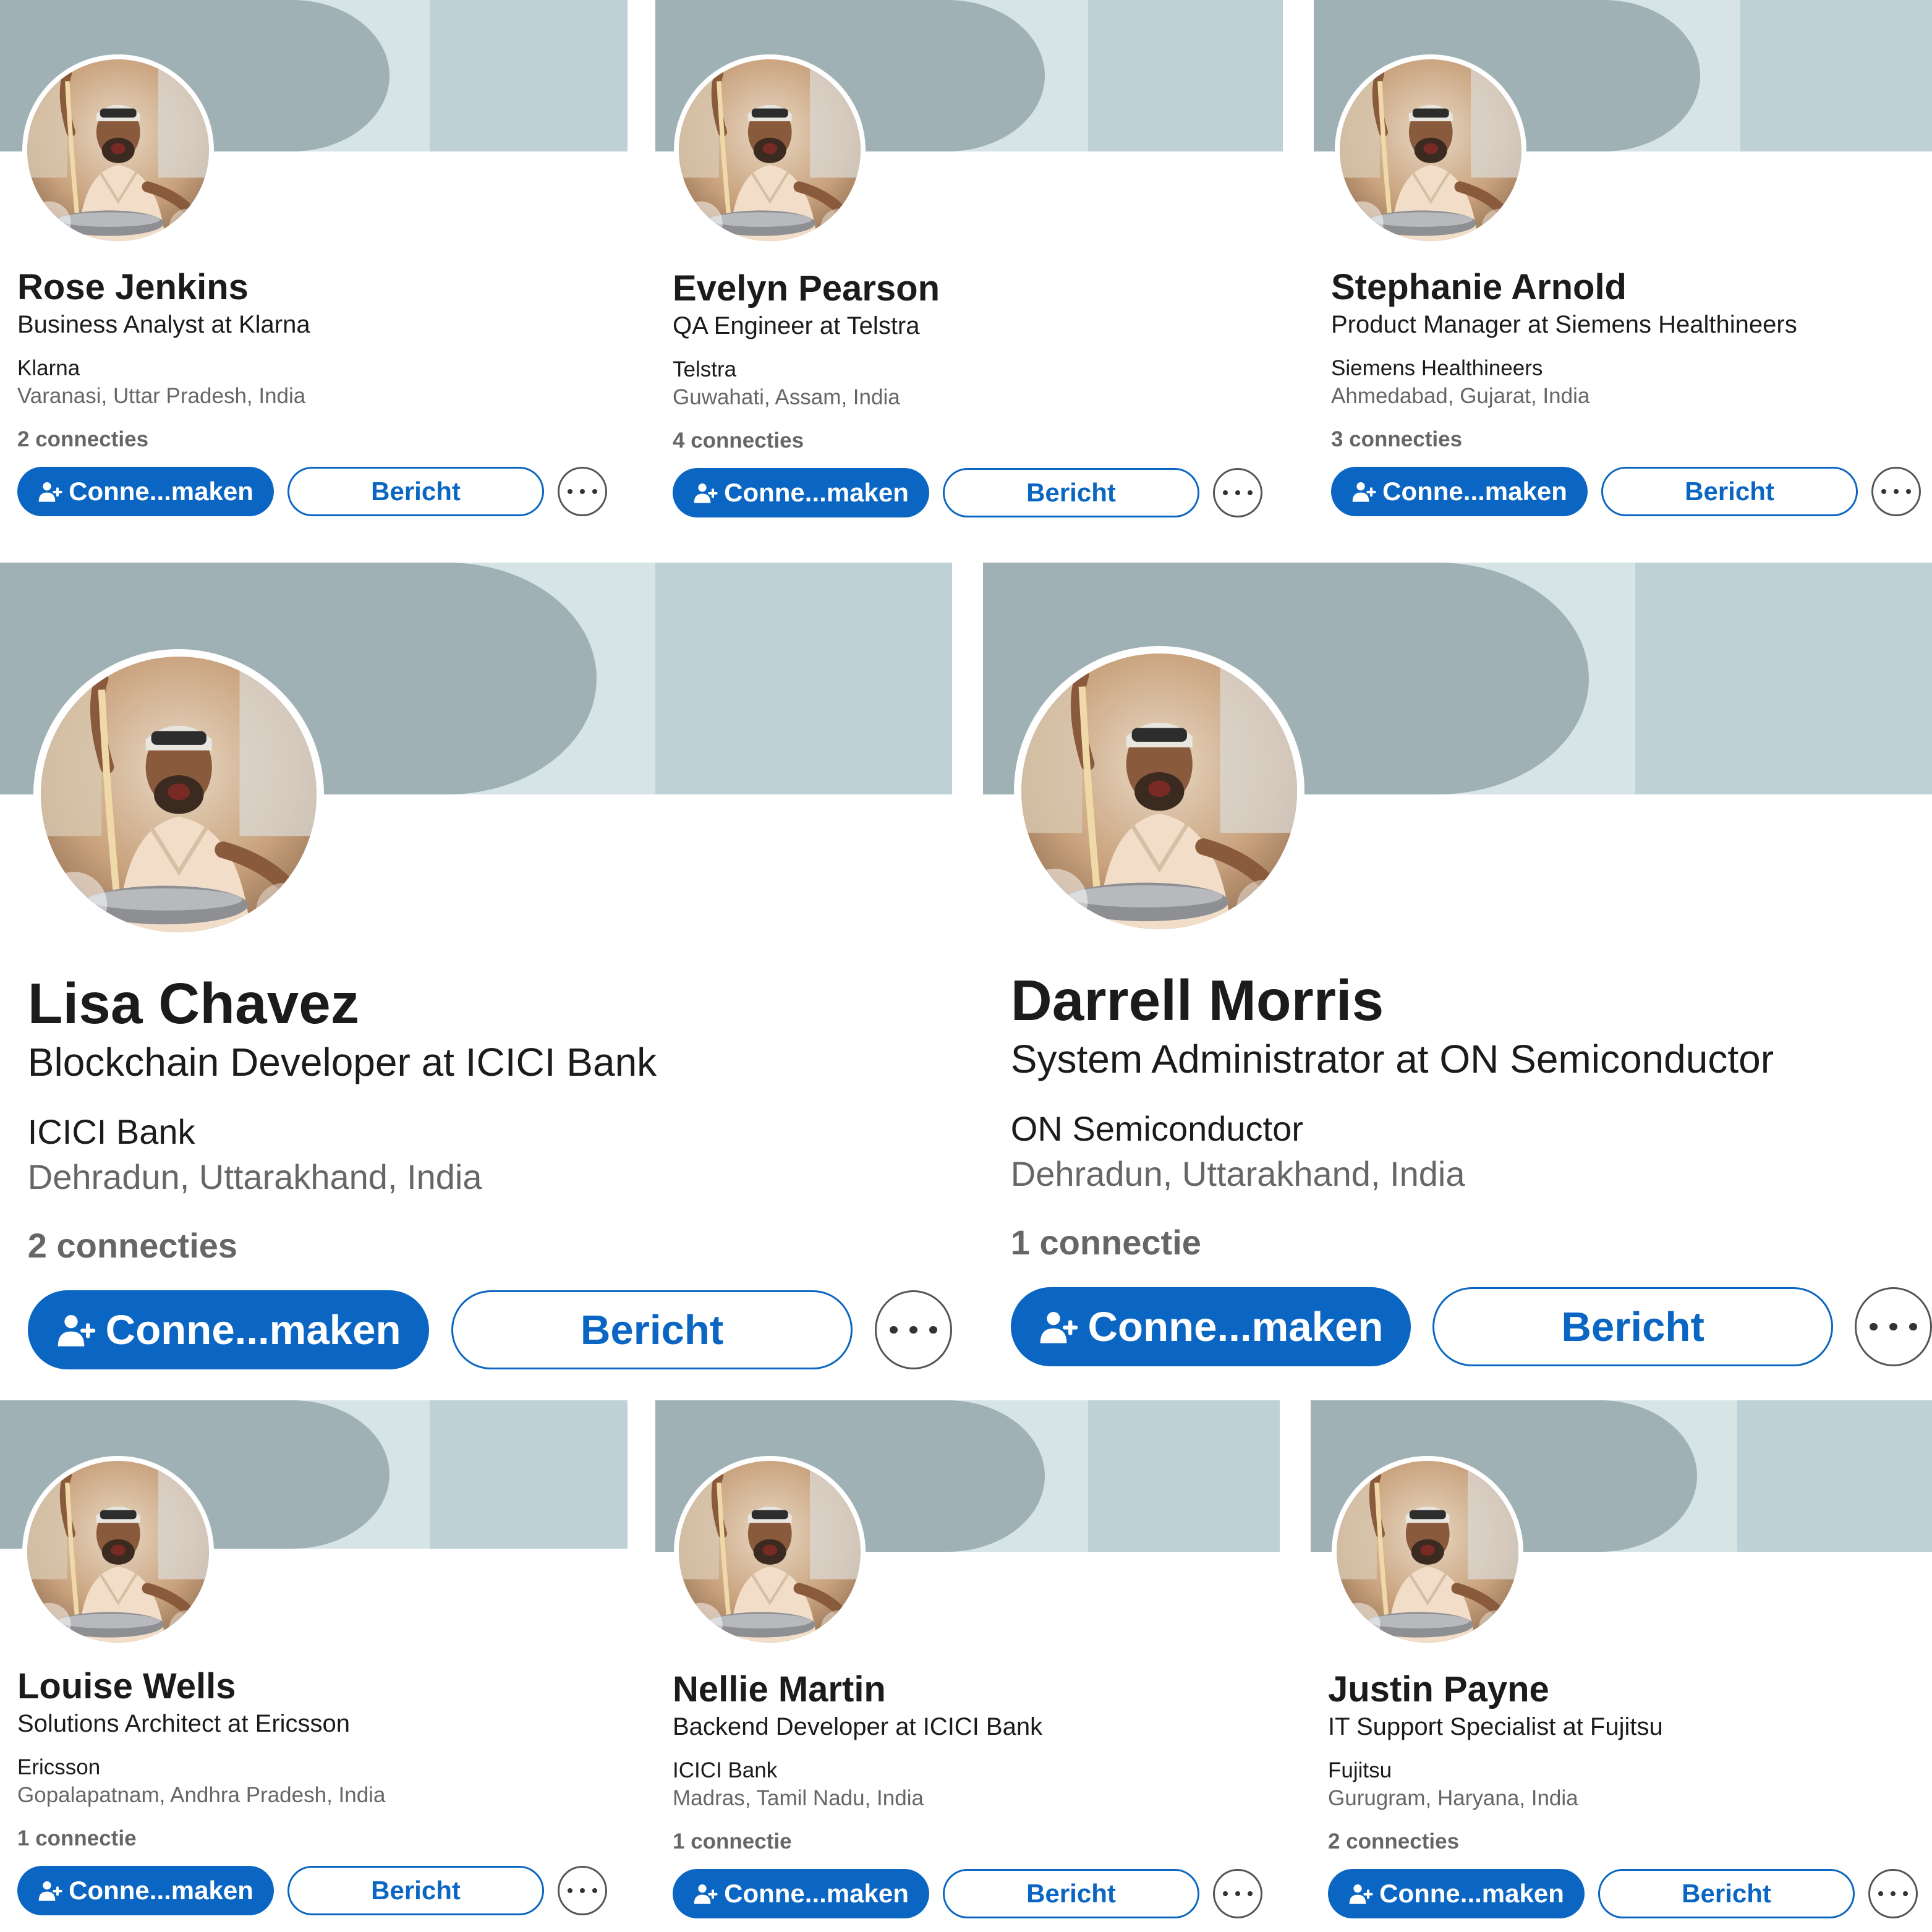 The width and height of the screenshot is (1932, 1932). I want to click on profile-company: Siemens Healthineers, so click(1437, 368).